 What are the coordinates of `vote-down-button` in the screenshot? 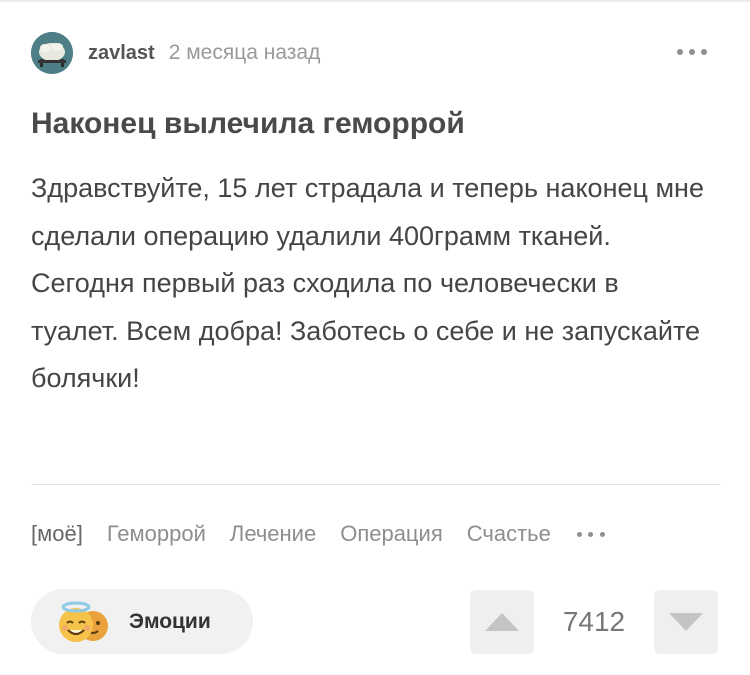 It's located at (686, 622).